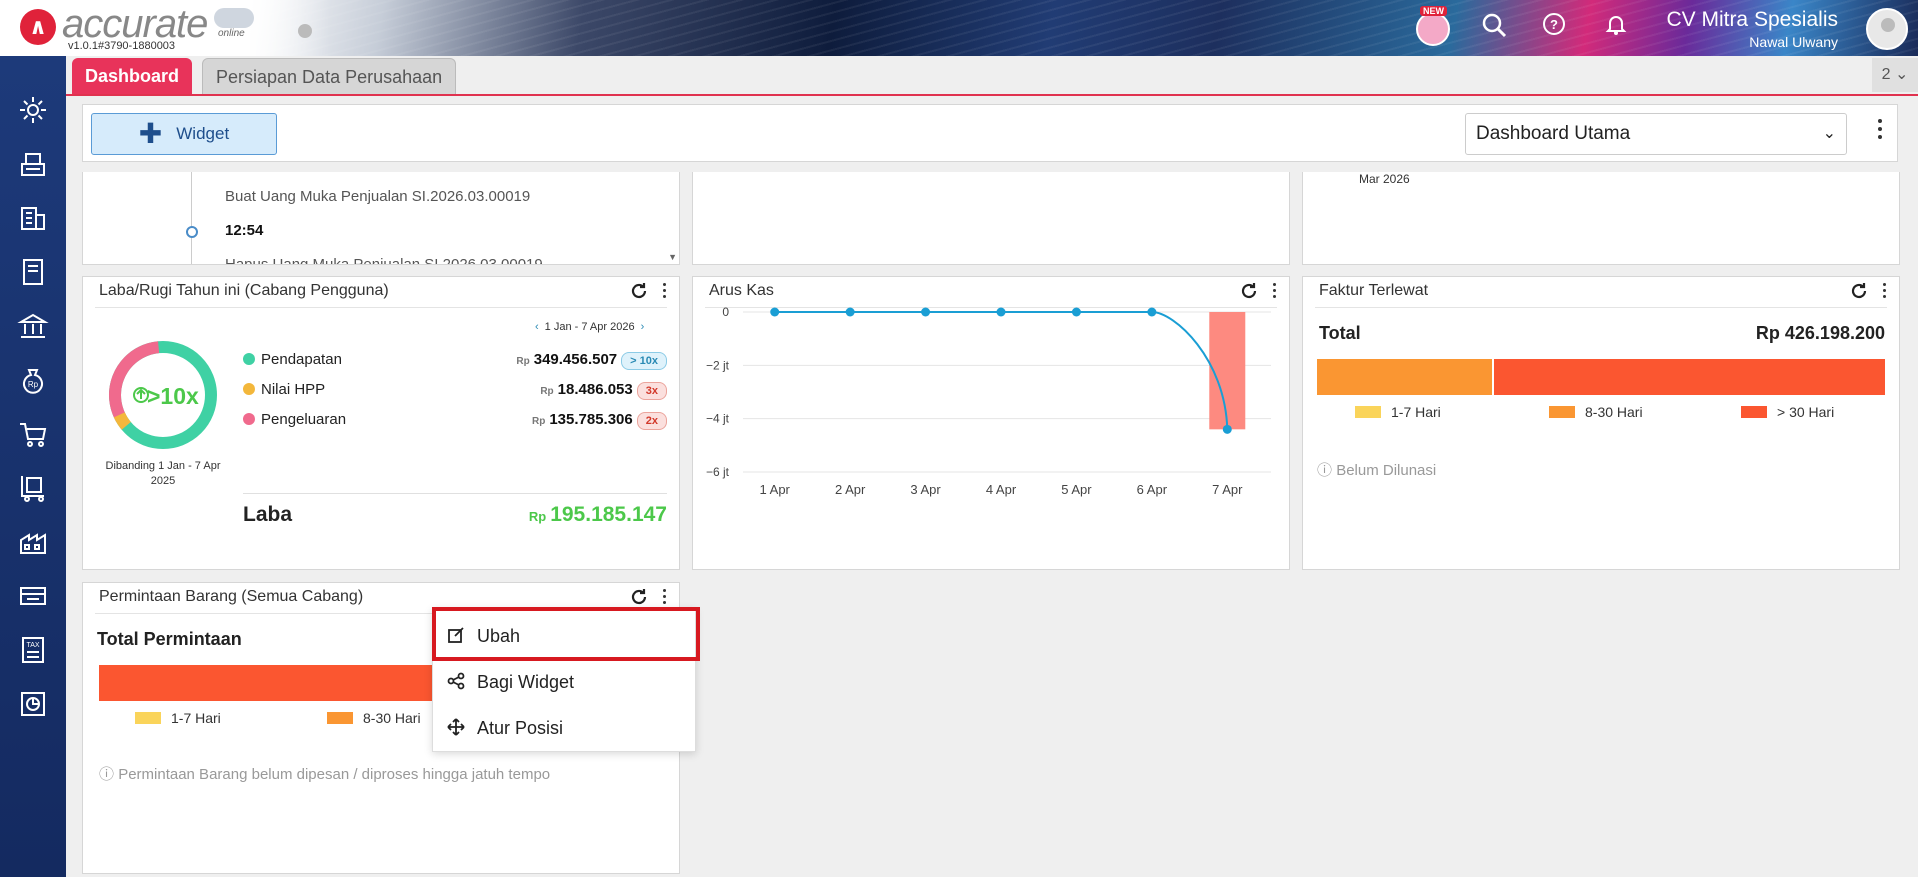 Image resolution: width=1918 pixels, height=877 pixels. I want to click on svg-text: TAX, so click(32, 645).